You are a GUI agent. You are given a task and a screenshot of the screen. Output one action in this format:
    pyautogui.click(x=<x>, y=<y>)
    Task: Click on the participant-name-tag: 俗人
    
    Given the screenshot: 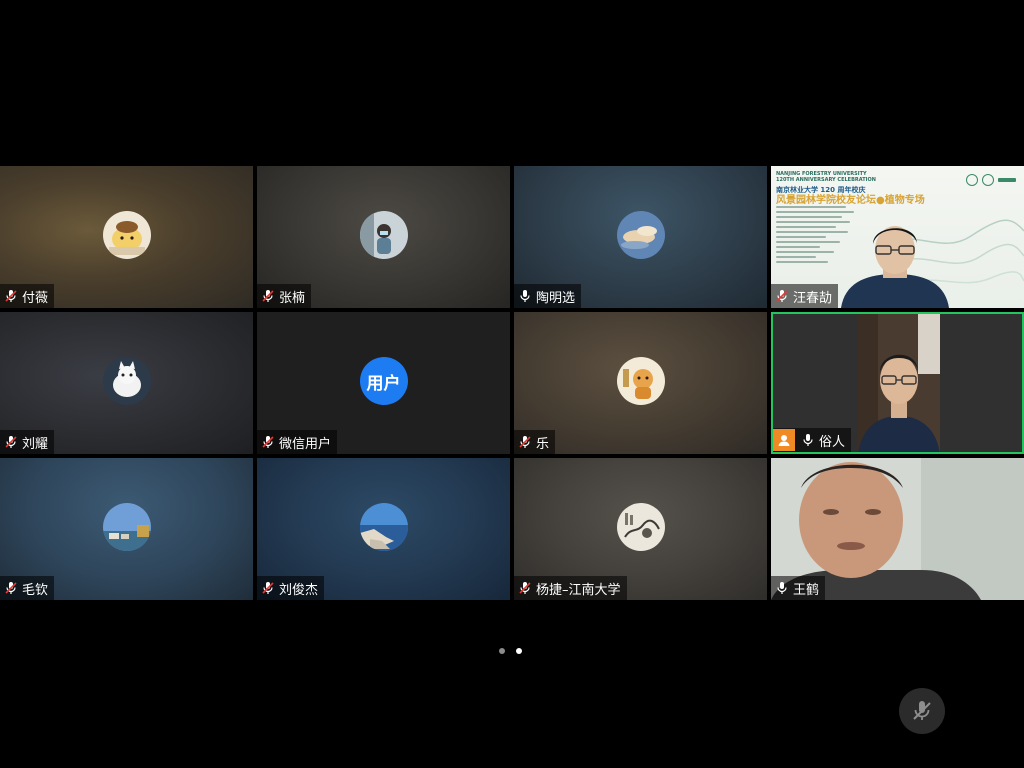 What is the action you would take?
    pyautogui.click(x=812, y=440)
    